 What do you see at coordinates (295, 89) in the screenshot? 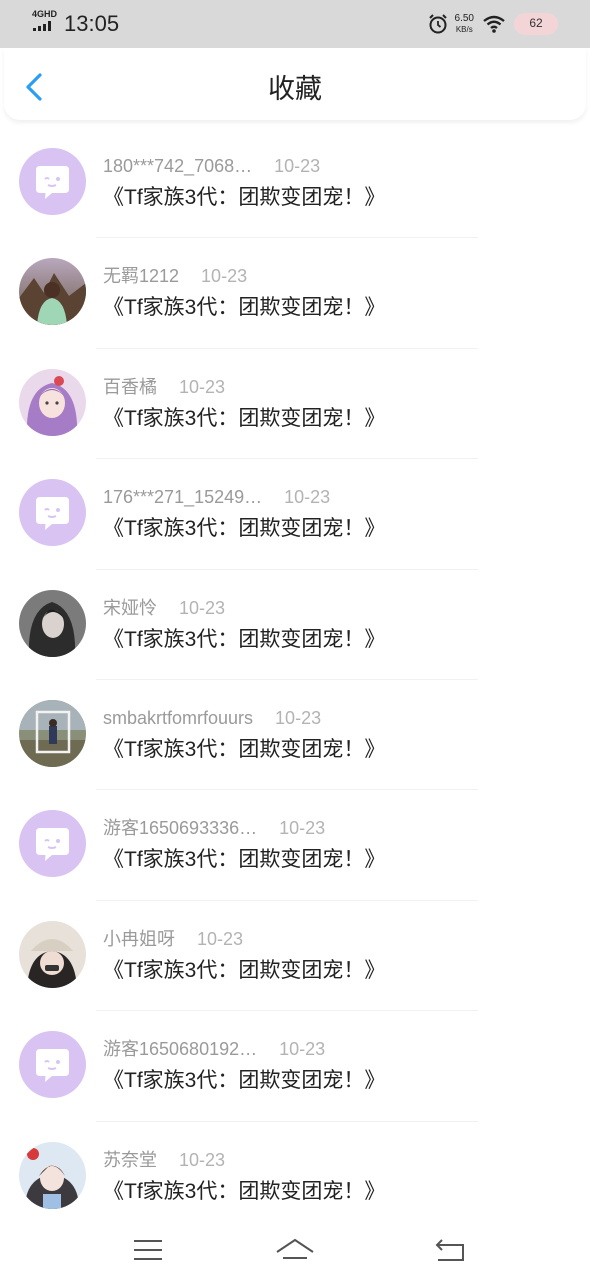
I see `page-title: 收藏` at bounding box center [295, 89].